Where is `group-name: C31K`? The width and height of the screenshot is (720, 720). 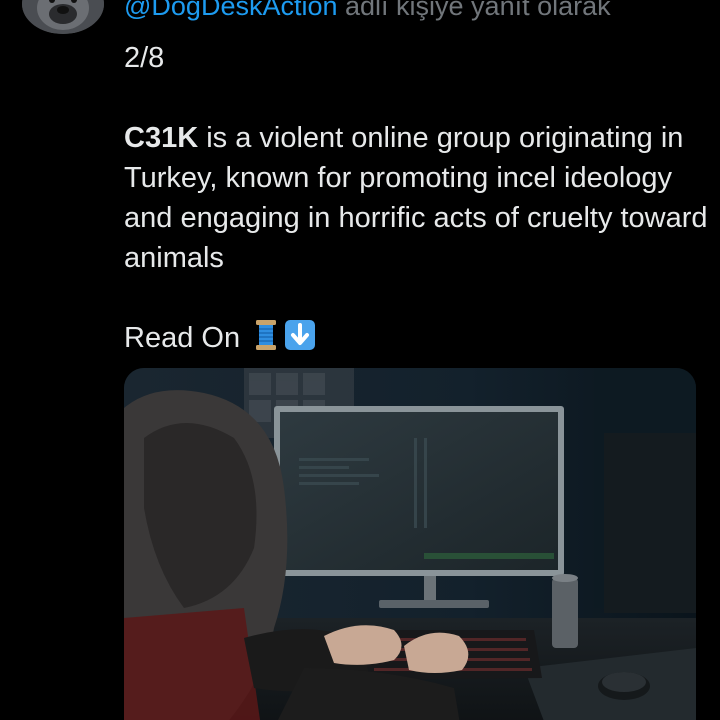
group-name: C31K is located at coordinates (161, 138).